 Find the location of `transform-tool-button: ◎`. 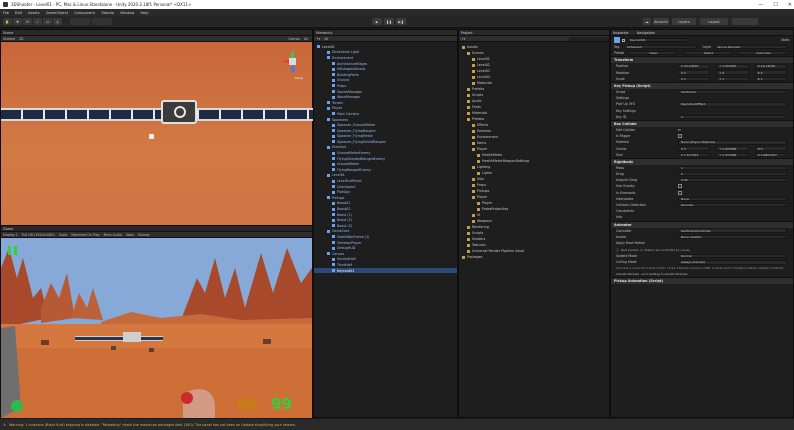

transform-tool-button: ◎ is located at coordinates (57, 21).